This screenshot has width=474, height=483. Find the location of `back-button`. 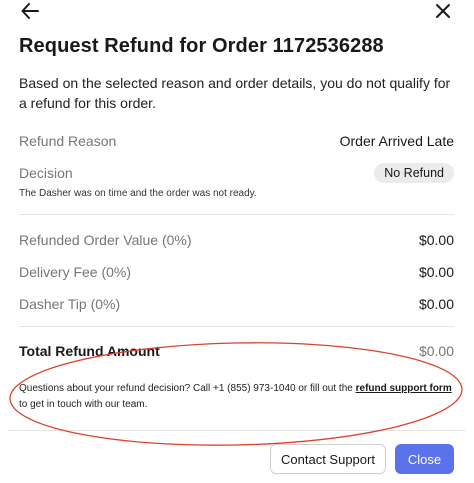

back-button is located at coordinates (30, 11).